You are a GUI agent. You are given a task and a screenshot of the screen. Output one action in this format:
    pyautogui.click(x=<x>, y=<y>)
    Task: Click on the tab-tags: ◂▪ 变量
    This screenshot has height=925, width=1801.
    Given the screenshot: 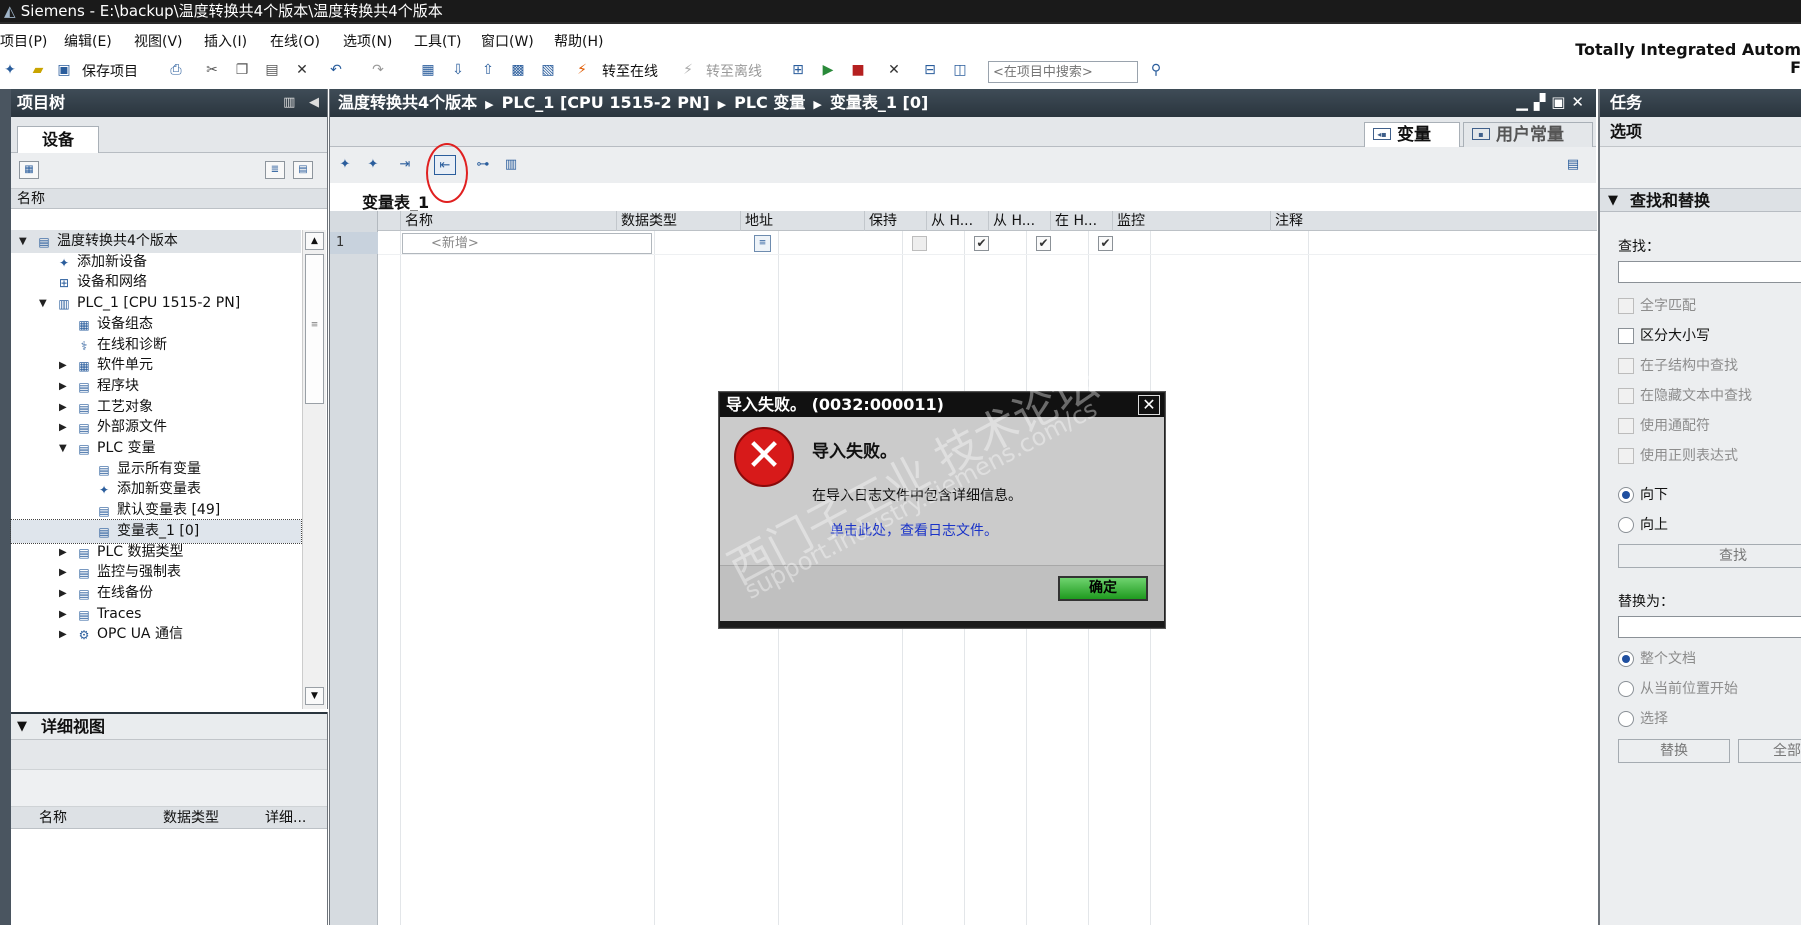 What is the action you would take?
    pyautogui.click(x=1412, y=134)
    